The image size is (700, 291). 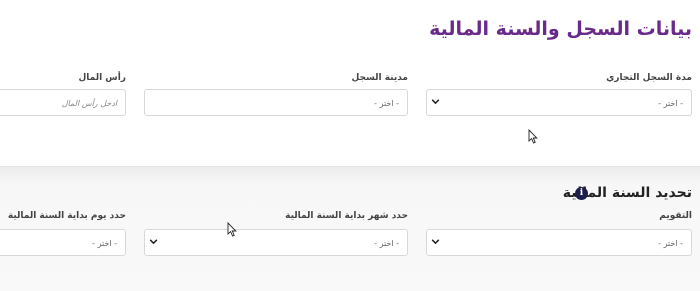 What do you see at coordinates (63, 242) in the screenshot?
I see `start-day-select: - اختر -` at bounding box center [63, 242].